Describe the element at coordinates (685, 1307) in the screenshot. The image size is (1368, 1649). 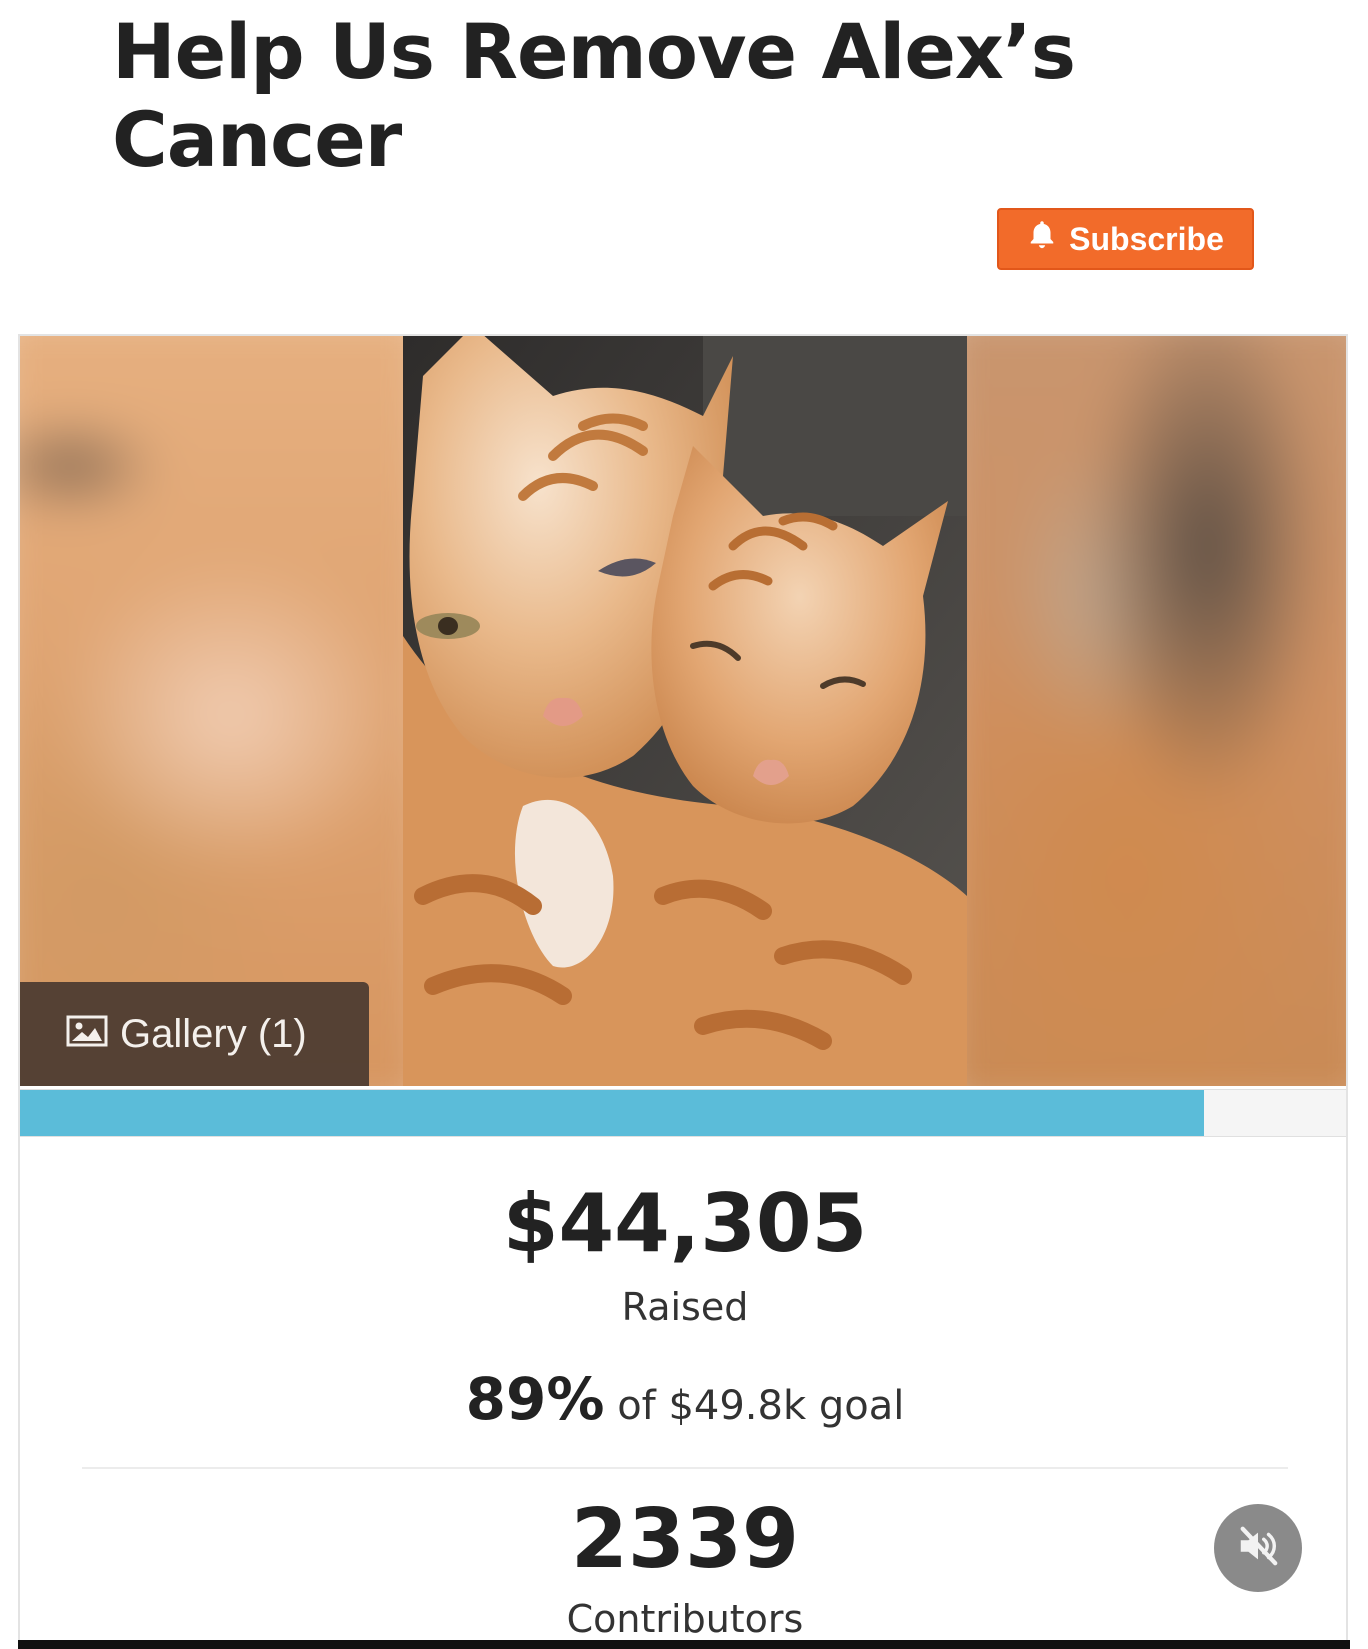
I see `raised-label: Raised` at that location.